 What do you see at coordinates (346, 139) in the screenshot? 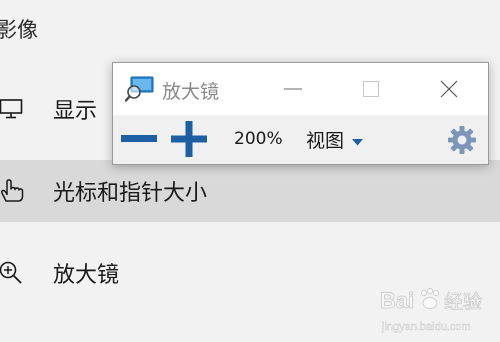
I see `views-dropdown: 视图` at bounding box center [346, 139].